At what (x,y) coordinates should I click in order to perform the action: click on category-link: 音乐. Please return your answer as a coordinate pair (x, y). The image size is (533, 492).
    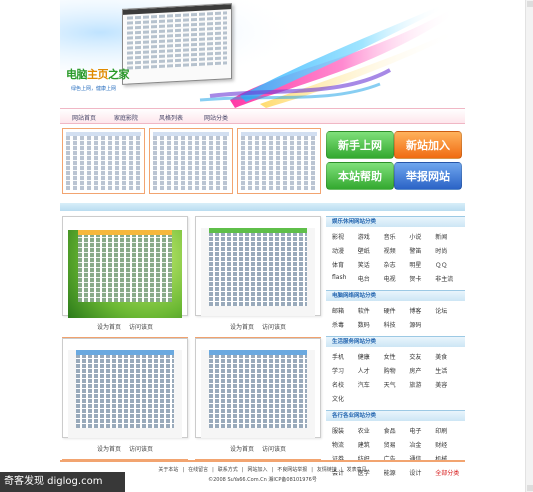
    Looking at the image, I should click on (397, 236).